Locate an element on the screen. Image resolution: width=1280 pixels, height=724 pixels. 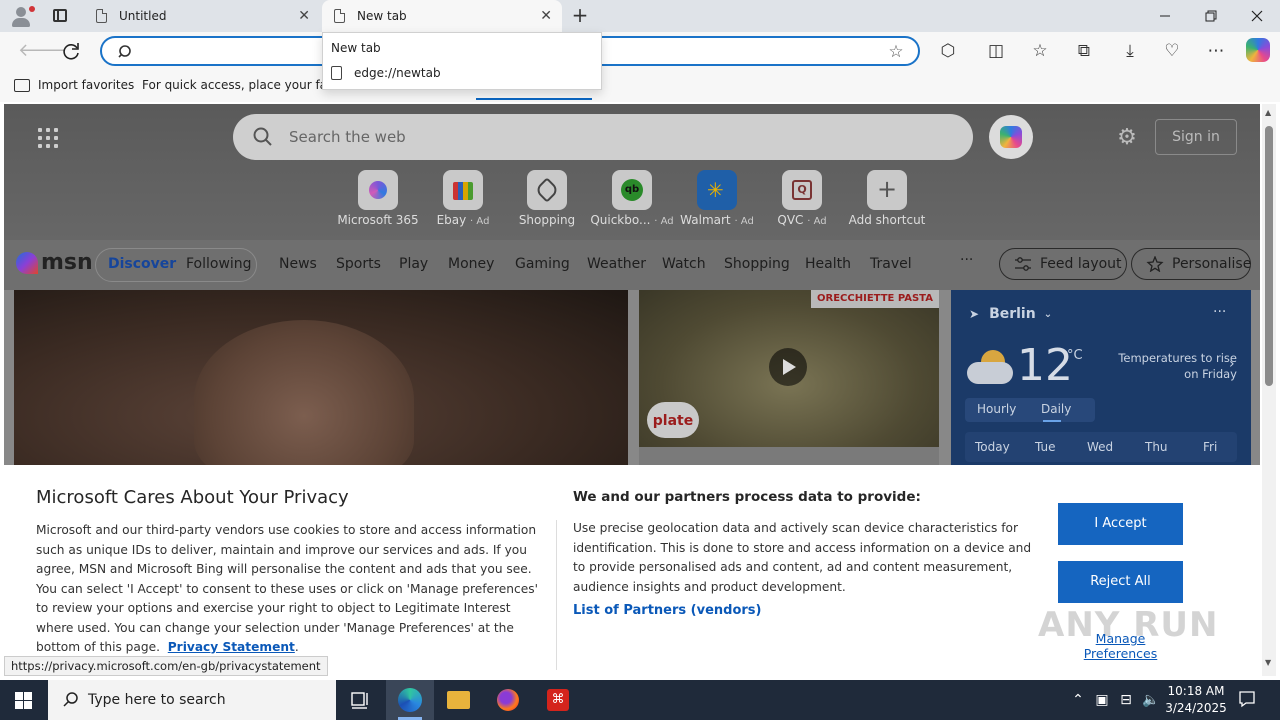
scroll-up-arrow-icon: ▲ is located at coordinates (1268, 112).